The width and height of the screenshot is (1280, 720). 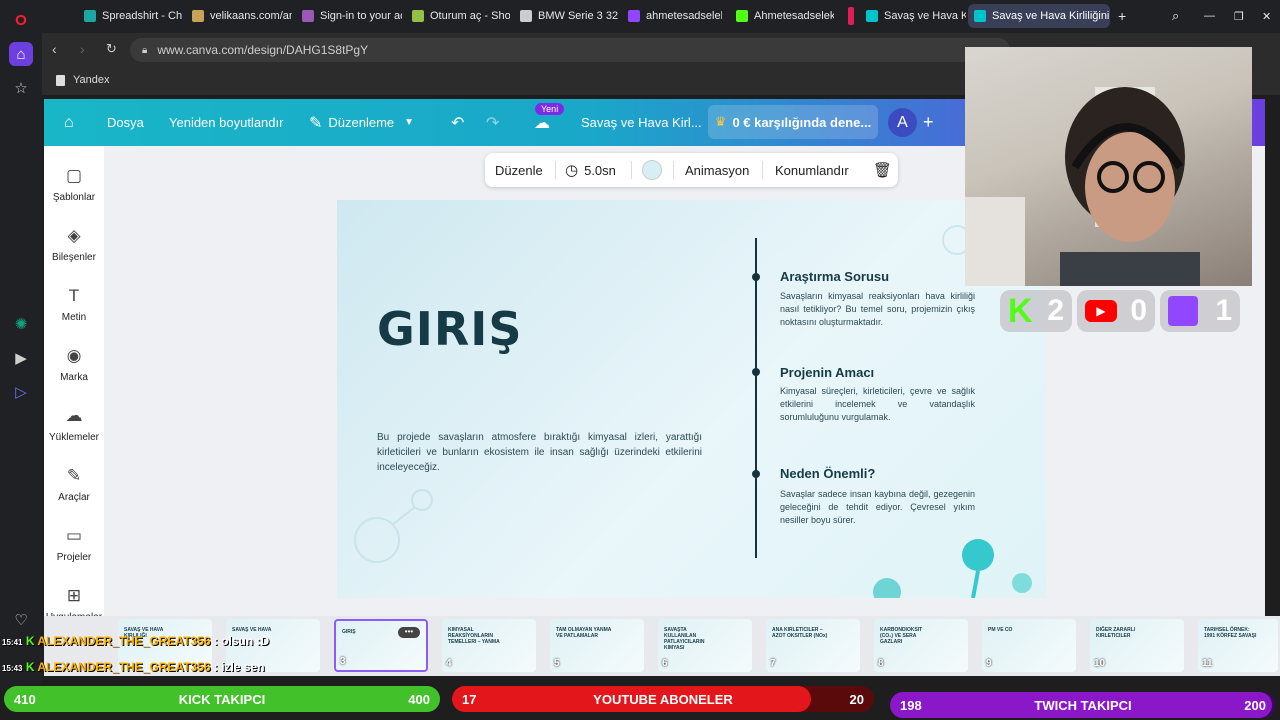 What do you see at coordinates (252, 630) in the screenshot?
I see `thumbnail-title: SAVAŞ VE HAVA` at bounding box center [252, 630].